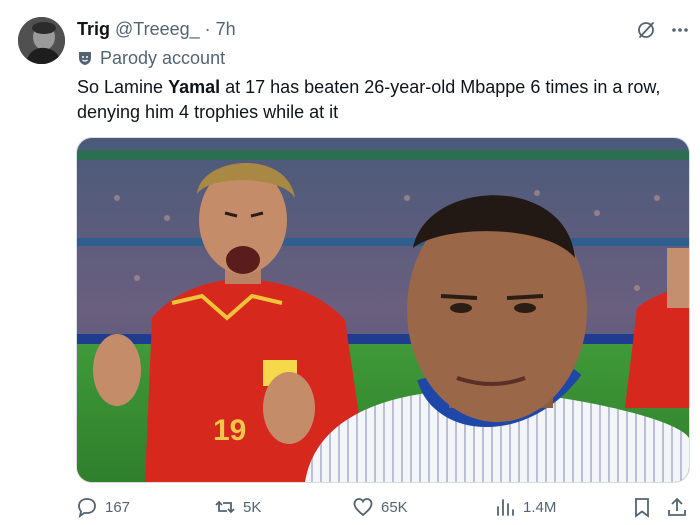  What do you see at coordinates (237, 507) in the screenshot?
I see `repost-button: 5K` at bounding box center [237, 507].